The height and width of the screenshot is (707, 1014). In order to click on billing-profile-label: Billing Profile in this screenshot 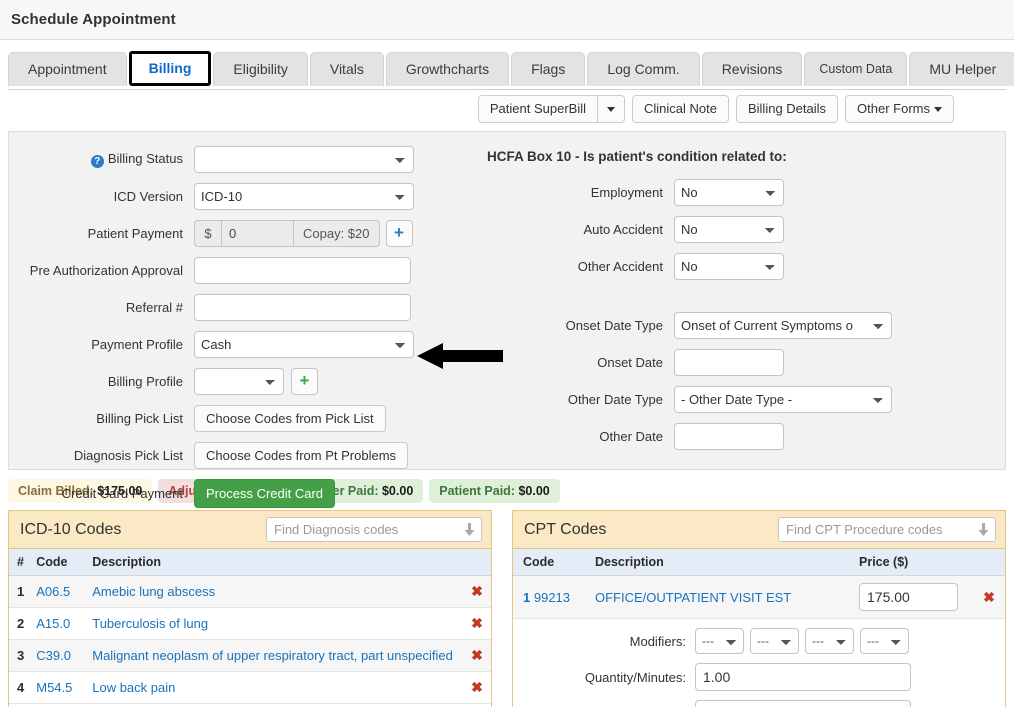, I will do `click(145, 382)`.